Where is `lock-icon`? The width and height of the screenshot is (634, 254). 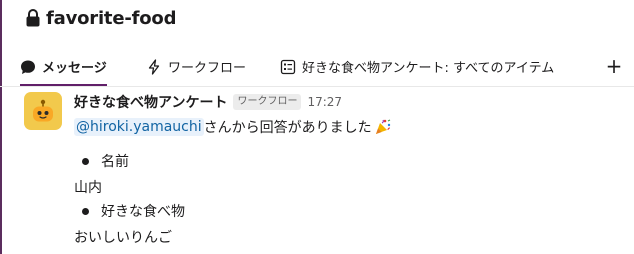
lock-icon is located at coordinates (33, 18).